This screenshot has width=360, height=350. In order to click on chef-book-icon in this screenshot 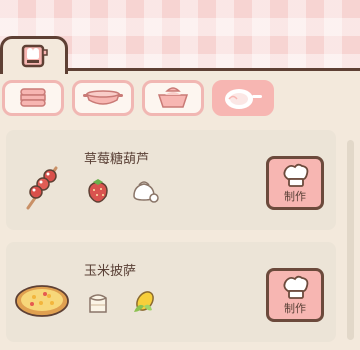, I will do `click(33, 56)`.